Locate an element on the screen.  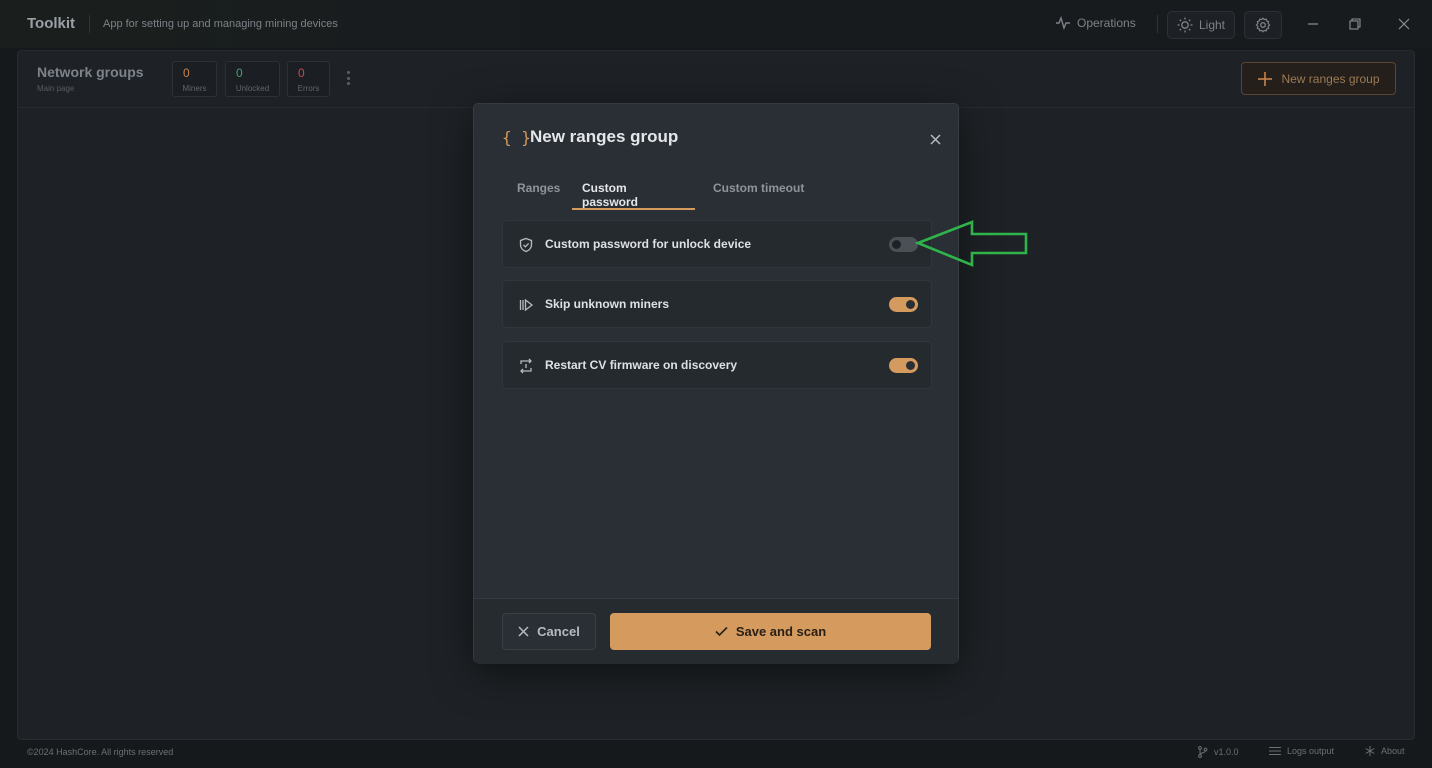
copyright: ©2024 HashCore. All rights reserved is located at coordinates (100, 752).